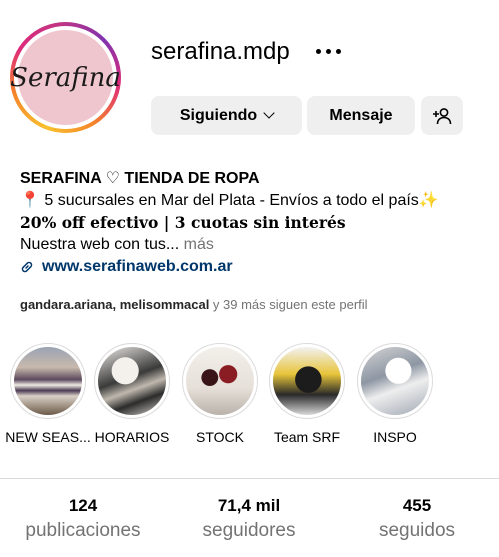 This screenshot has height=557, width=499. I want to click on highlight-label: Team SRF, so click(307, 437).